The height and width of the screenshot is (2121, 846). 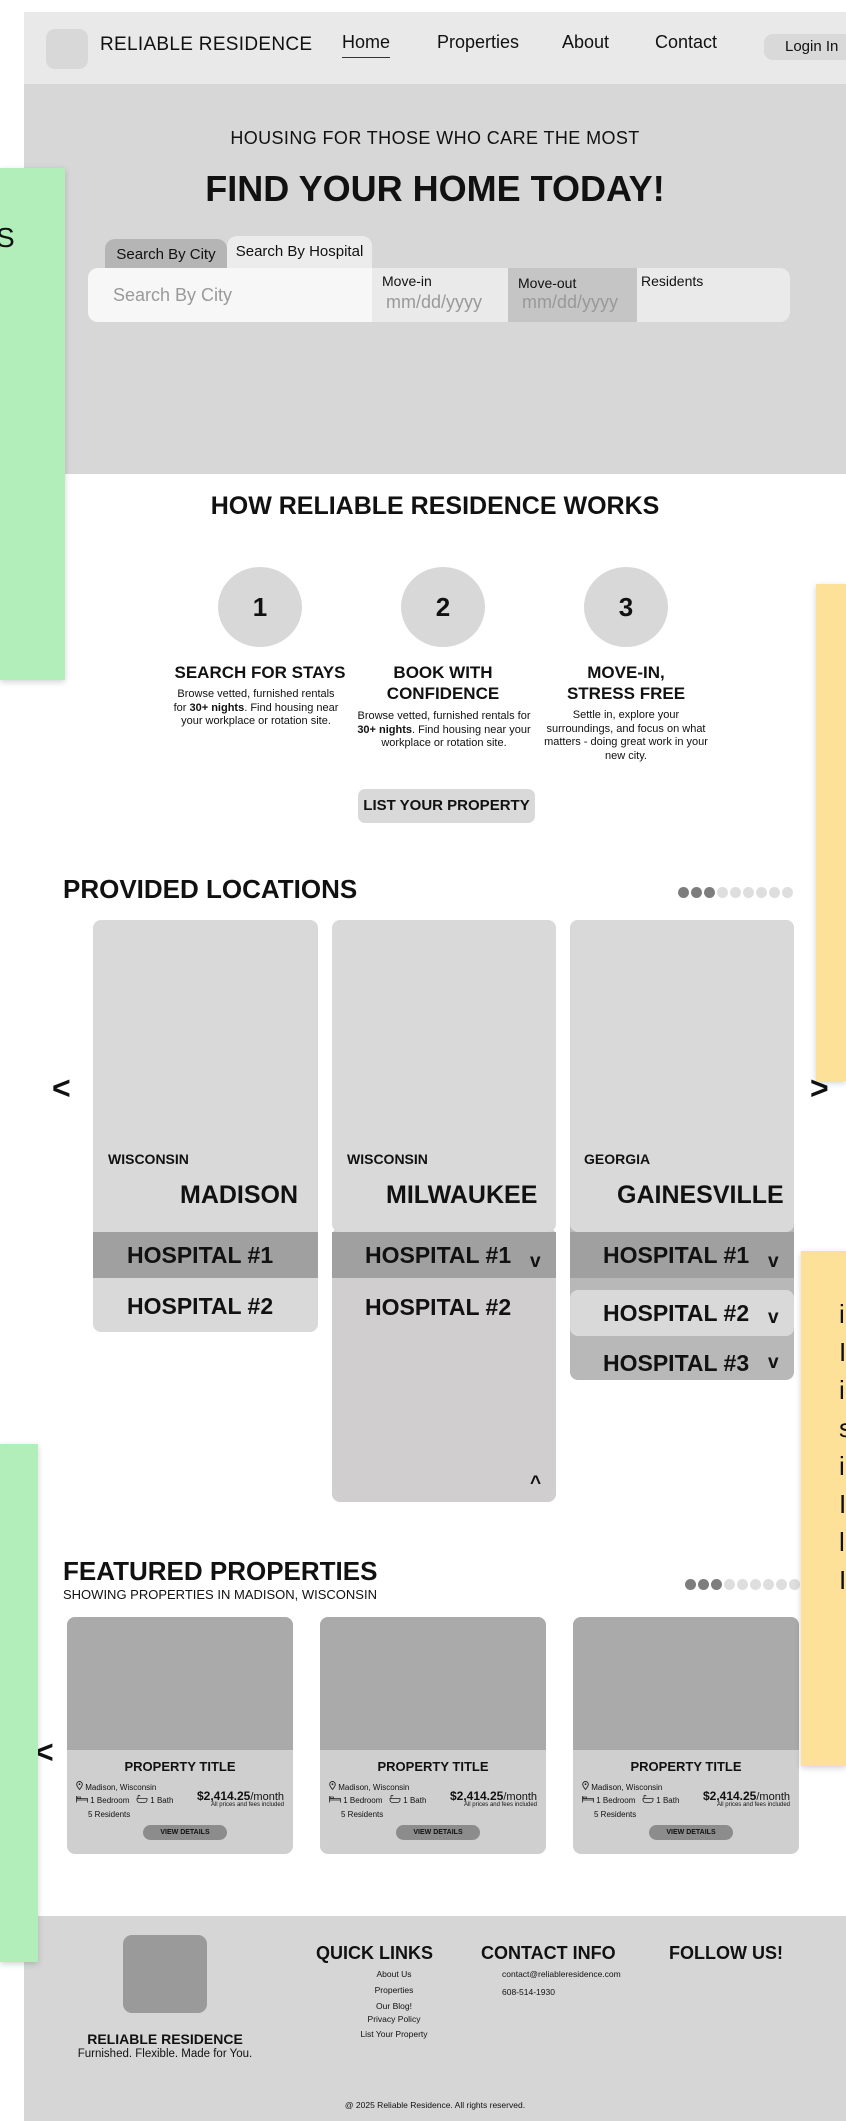 I want to click on contact-info-title: CONTACT INFO, so click(x=548, y=1953).